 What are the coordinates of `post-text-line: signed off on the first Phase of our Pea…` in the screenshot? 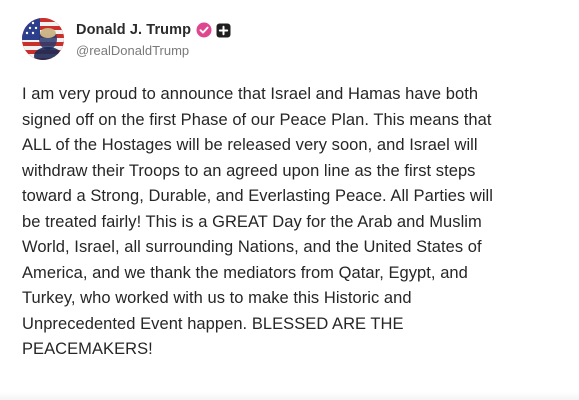 It's located at (257, 119).